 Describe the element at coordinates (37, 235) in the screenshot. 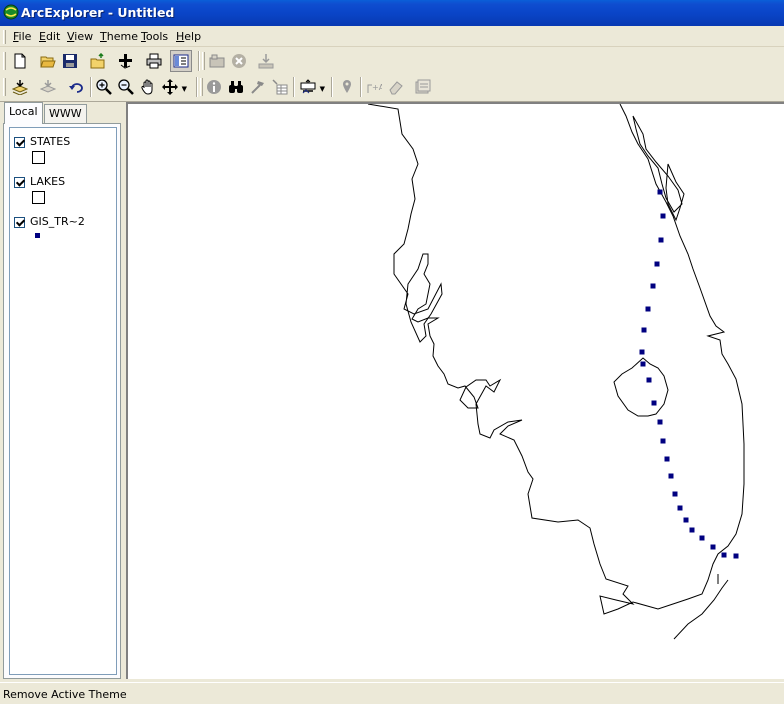

I see `point-symbol-icon` at that location.